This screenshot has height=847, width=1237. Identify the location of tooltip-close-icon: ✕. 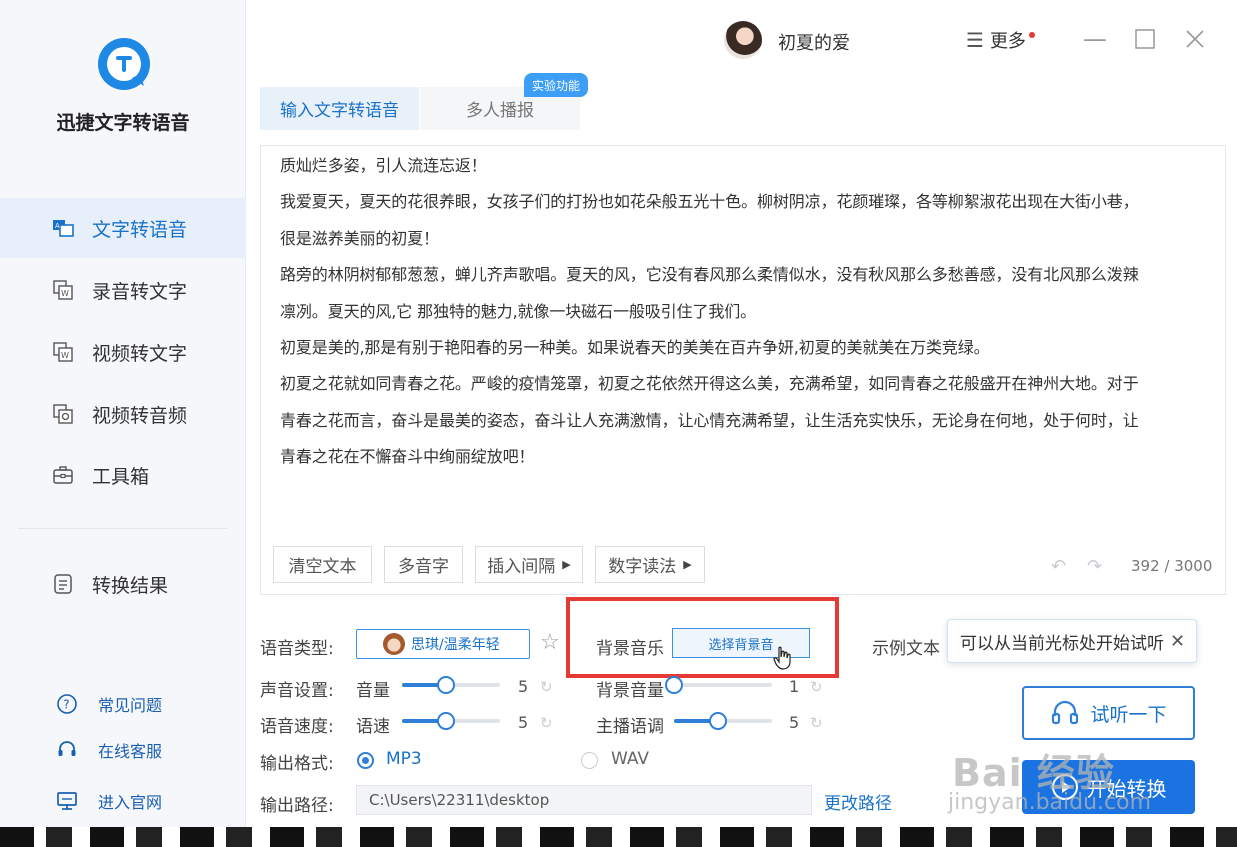
(1177, 641).